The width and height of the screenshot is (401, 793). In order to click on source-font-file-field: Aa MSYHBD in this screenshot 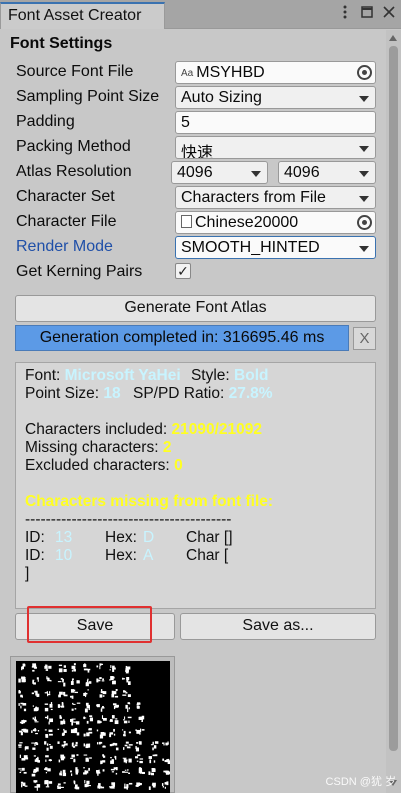, I will do `click(275, 72)`.